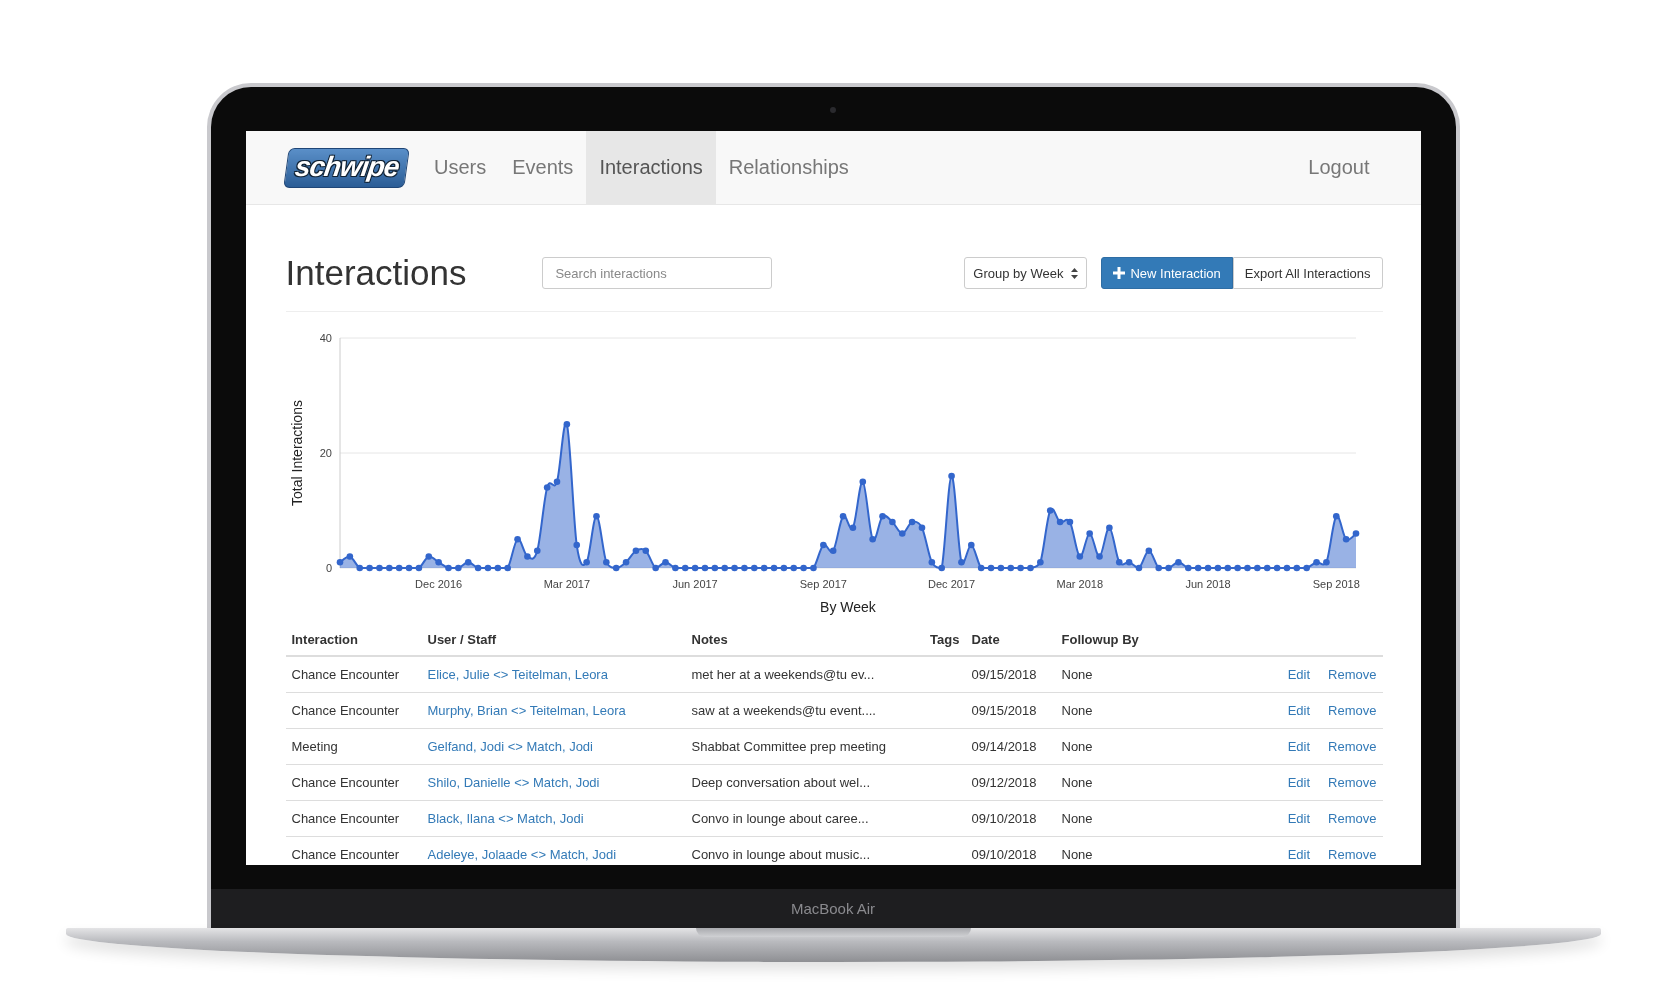 The width and height of the screenshot is (1666, 1000). What do you see at coordinates (1125, 640) in the screenshot?
I see `column-header: Followup By` at bounding box center [1125, 640].